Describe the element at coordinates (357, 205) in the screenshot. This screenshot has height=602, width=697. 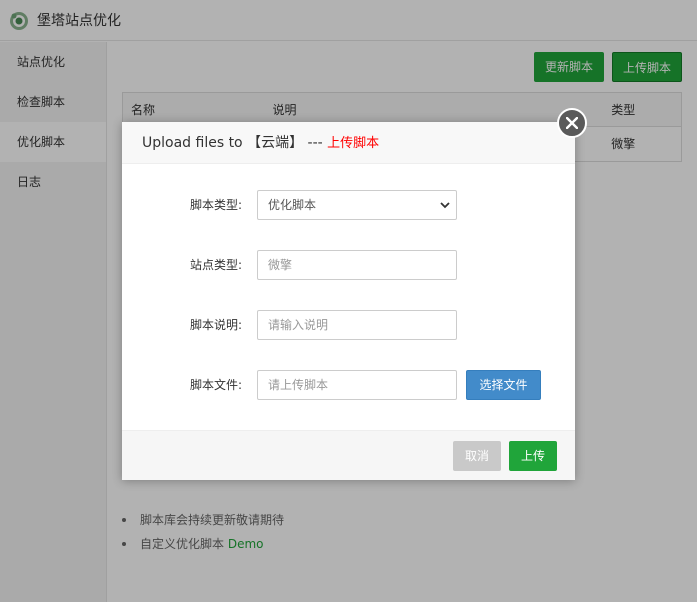
I see `script-type-select: 优化脚本` at that location.